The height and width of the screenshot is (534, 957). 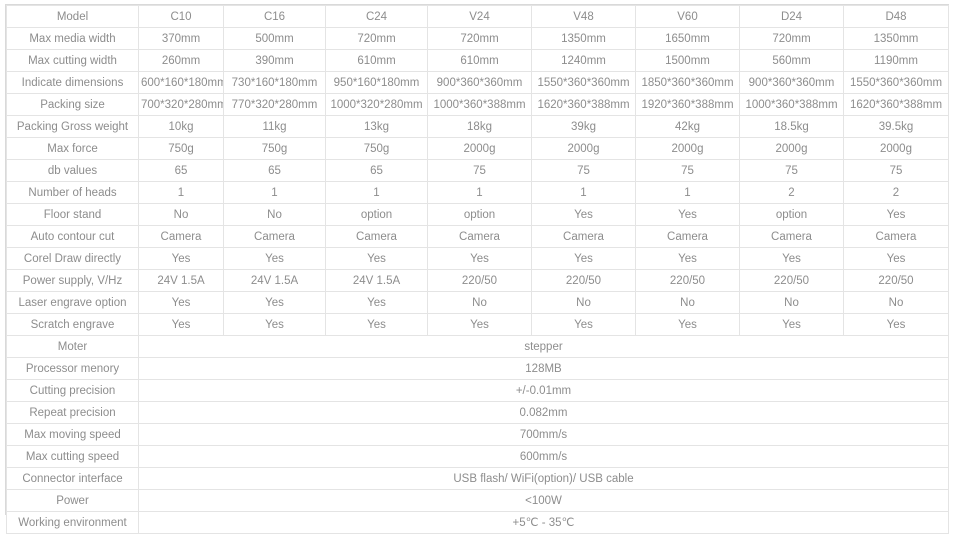 I want to click on row-value-c24: 750g, so click(x=376, y=148).